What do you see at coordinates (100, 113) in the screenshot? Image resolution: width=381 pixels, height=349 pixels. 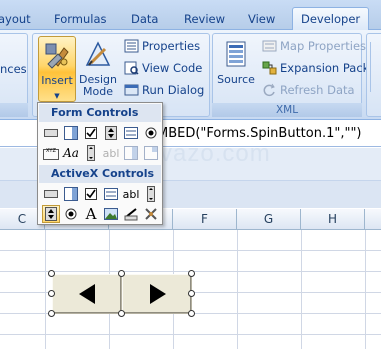 I see `form-controls-header: Form Controls` at bounding box center [100, 113].